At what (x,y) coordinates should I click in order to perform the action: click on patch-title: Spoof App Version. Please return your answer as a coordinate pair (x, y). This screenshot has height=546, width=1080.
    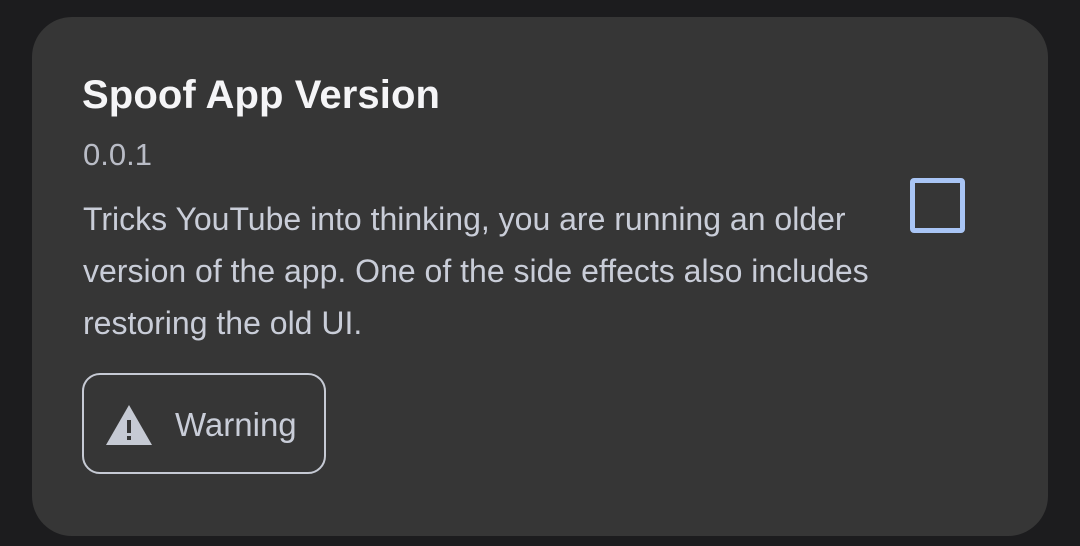
    Looking at the image, I should click on (261, 95).